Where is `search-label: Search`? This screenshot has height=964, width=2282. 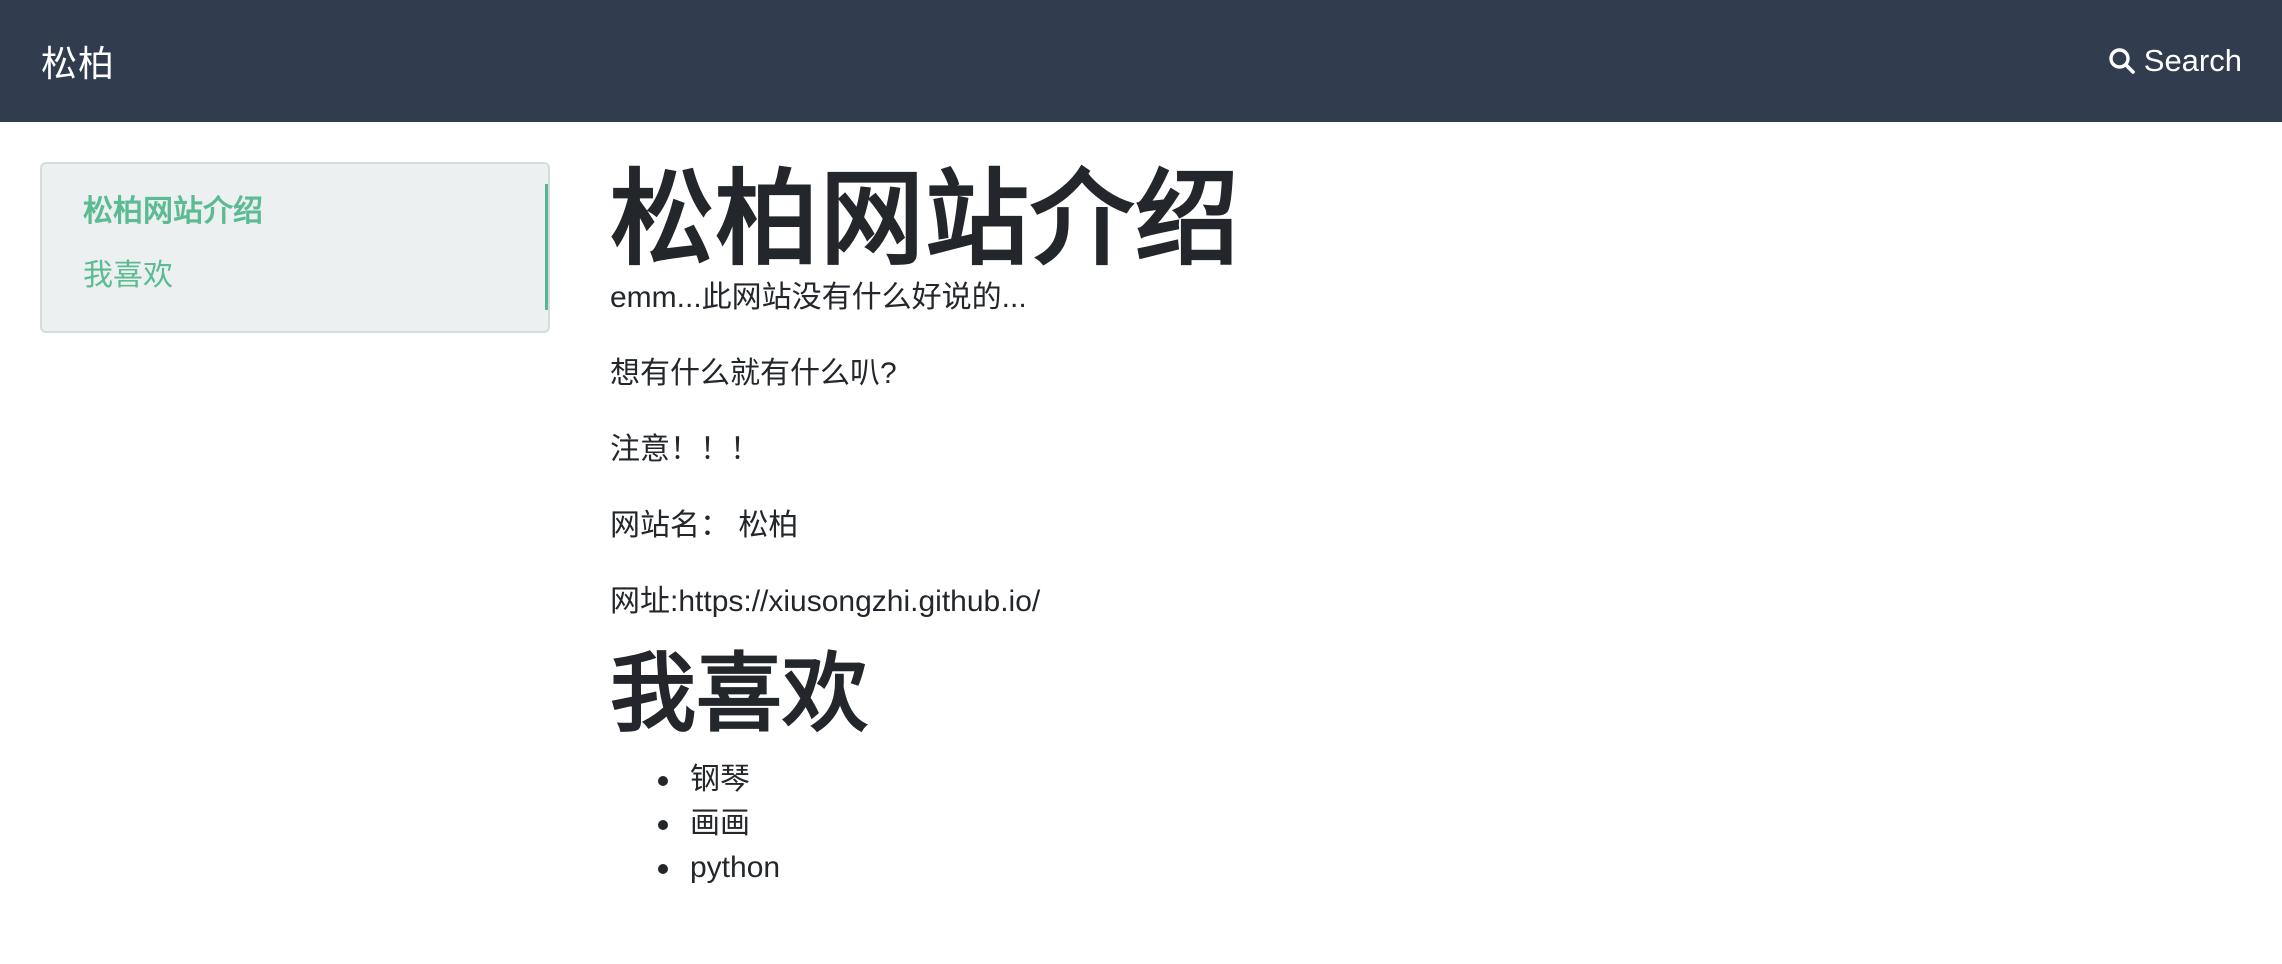
search-label: Search is located at coordinates (2192, 60).